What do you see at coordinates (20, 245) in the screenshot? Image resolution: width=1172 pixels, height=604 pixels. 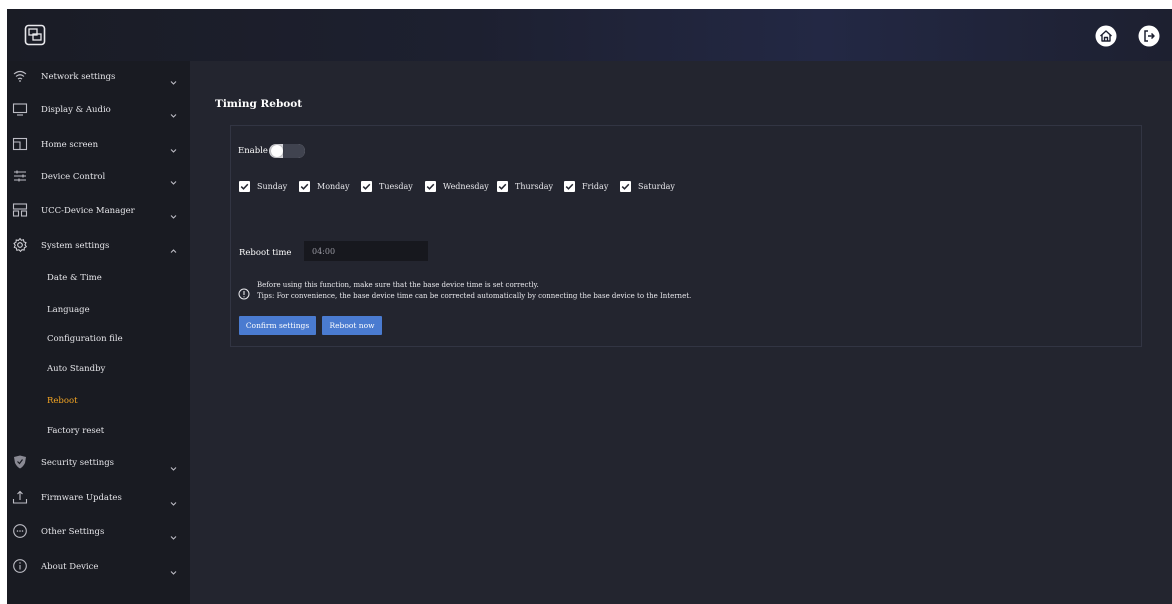 I see `gear-icon` at bounding box center [20, 245].